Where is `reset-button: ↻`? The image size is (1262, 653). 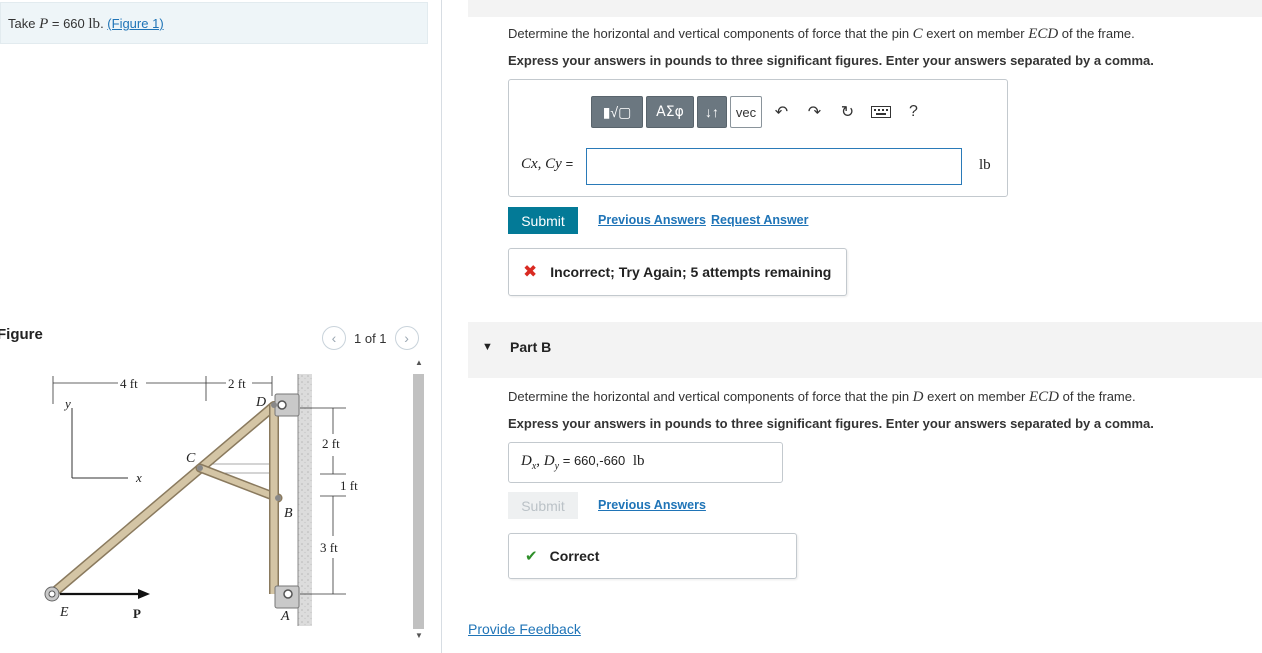
reset-button: ↻ is located at coordinates (847, 112).